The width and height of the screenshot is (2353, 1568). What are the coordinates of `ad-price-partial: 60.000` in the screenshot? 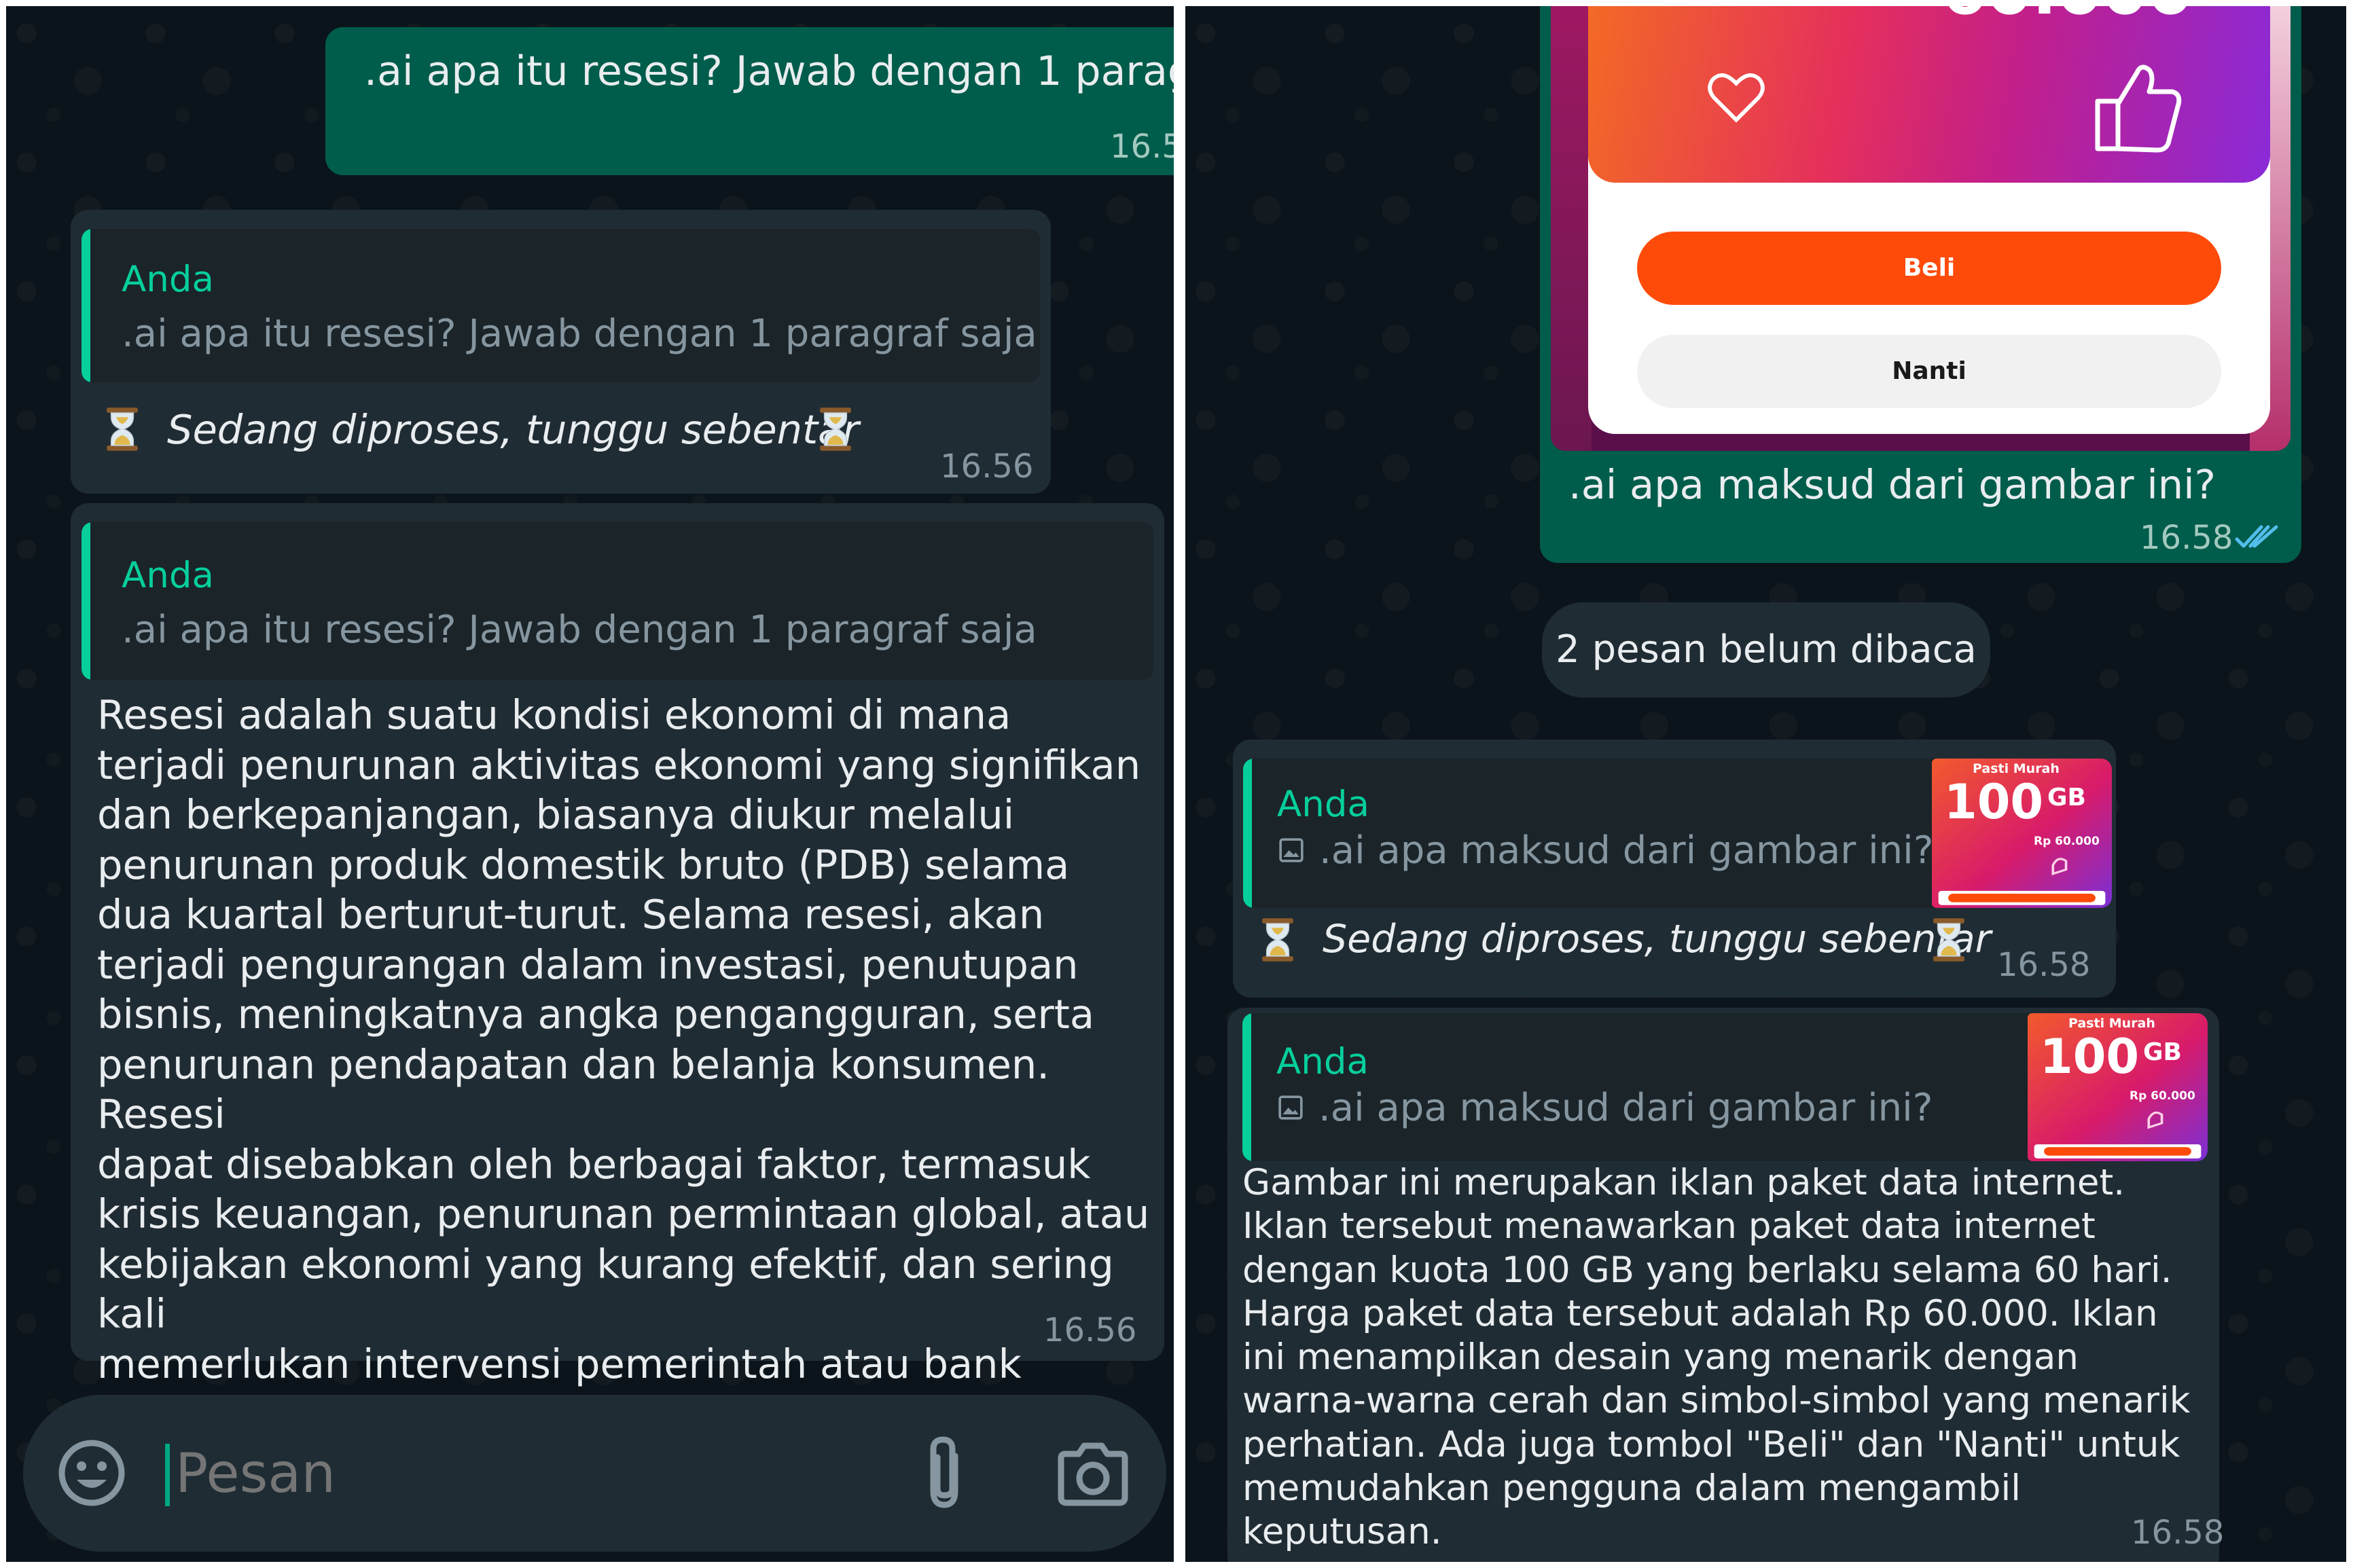 It's located at (2067, 16).